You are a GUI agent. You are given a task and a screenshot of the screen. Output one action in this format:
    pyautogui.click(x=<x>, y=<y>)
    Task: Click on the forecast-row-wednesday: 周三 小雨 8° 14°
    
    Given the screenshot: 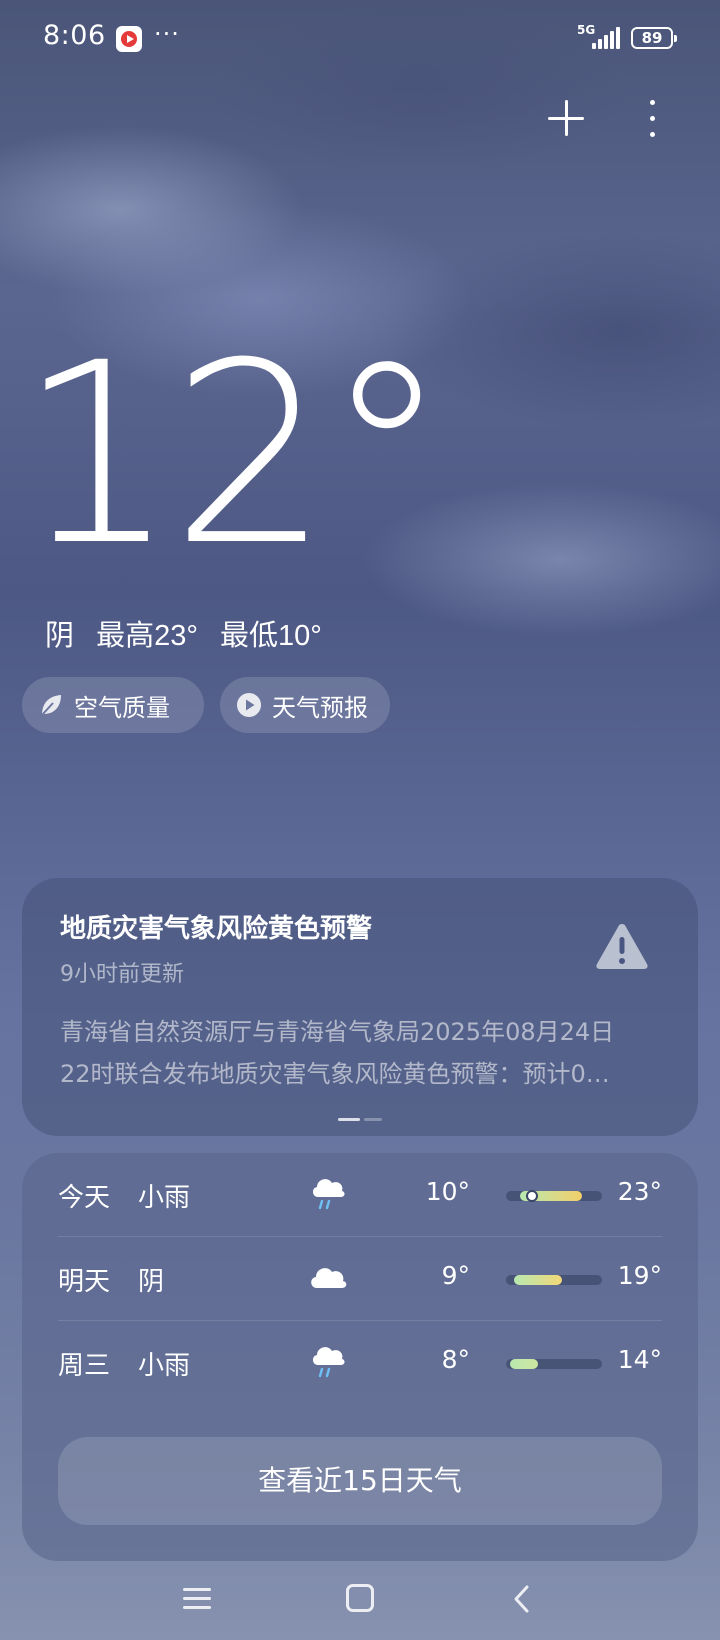 What is the action you would take?
    pyautogui.click(x=360, y=1363)
    